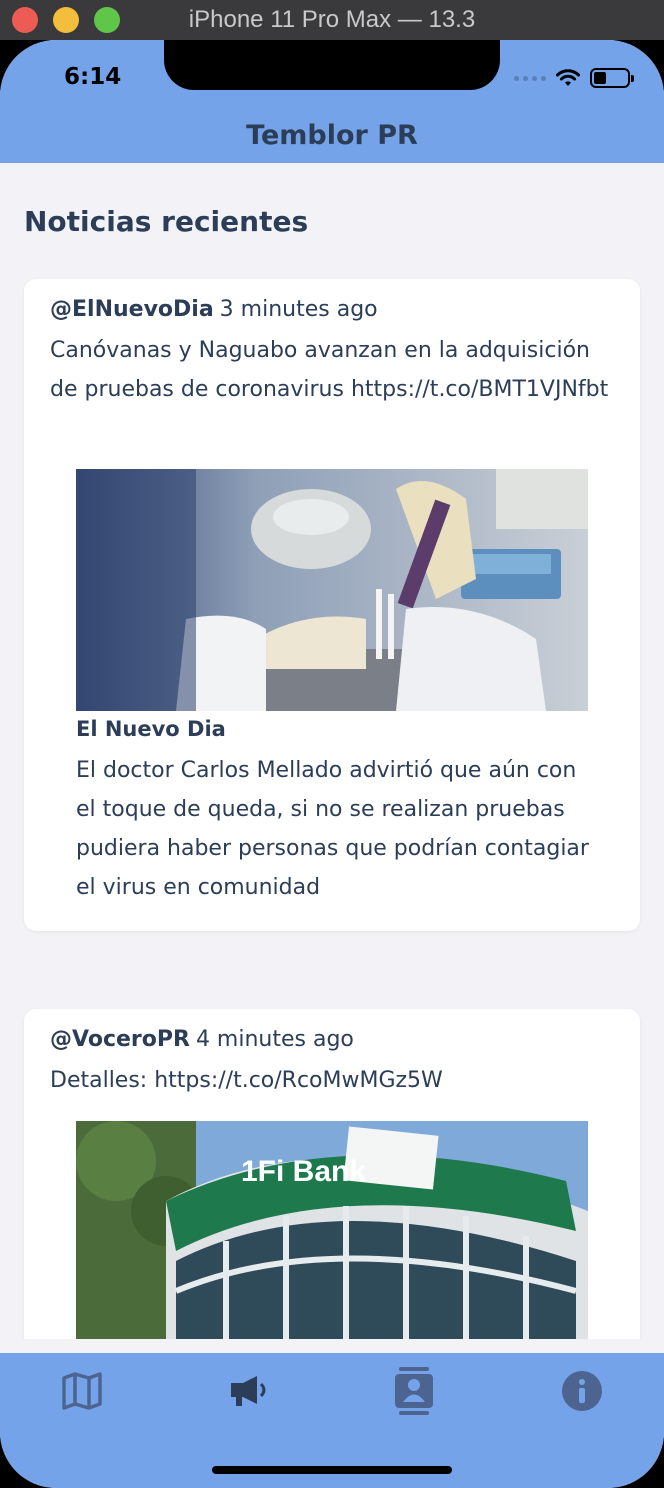  What do you see at coordinates (568, 77) in the screenshot?
I see `wifi-icon` at bounding box center [568, 77].